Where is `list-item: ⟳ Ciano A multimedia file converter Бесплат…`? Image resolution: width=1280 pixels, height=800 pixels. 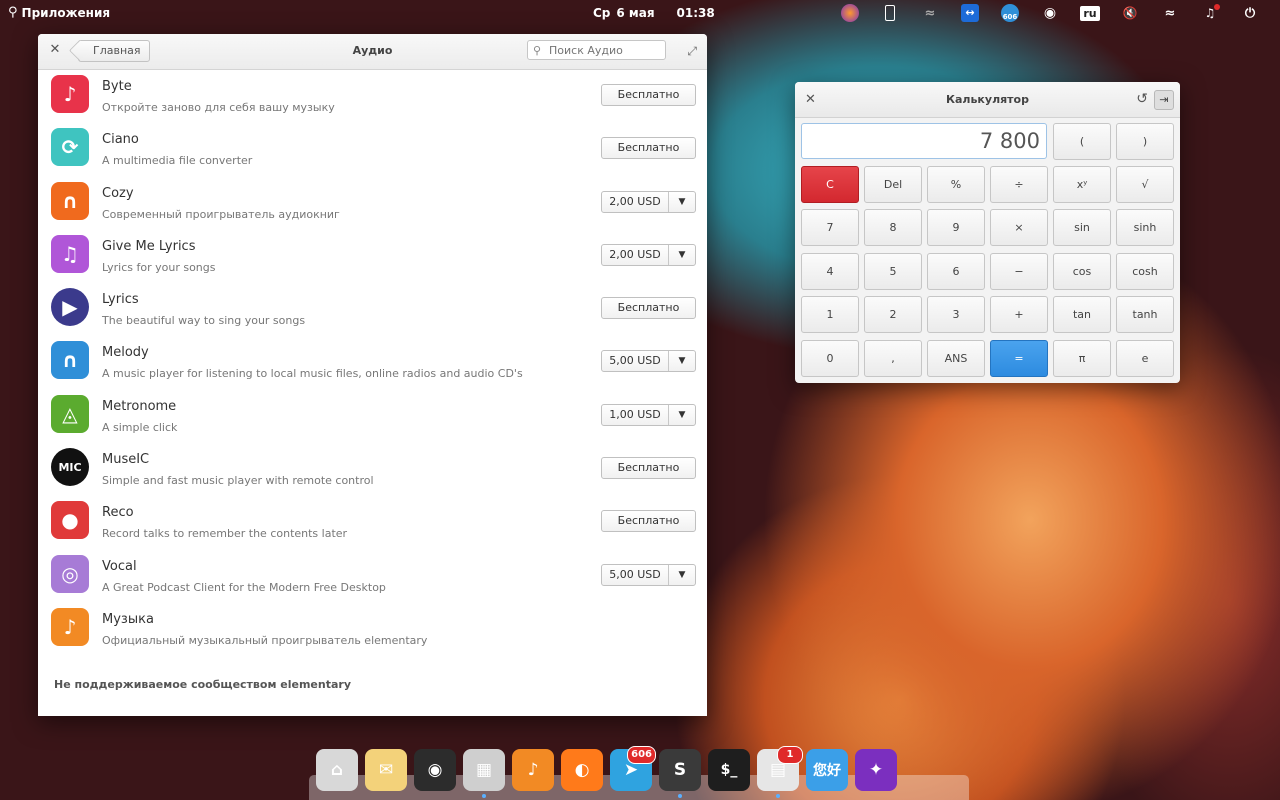 list-item: ⟳ Ciano A multimedia file converter Бесплат… is located at coordinates (372, 149).